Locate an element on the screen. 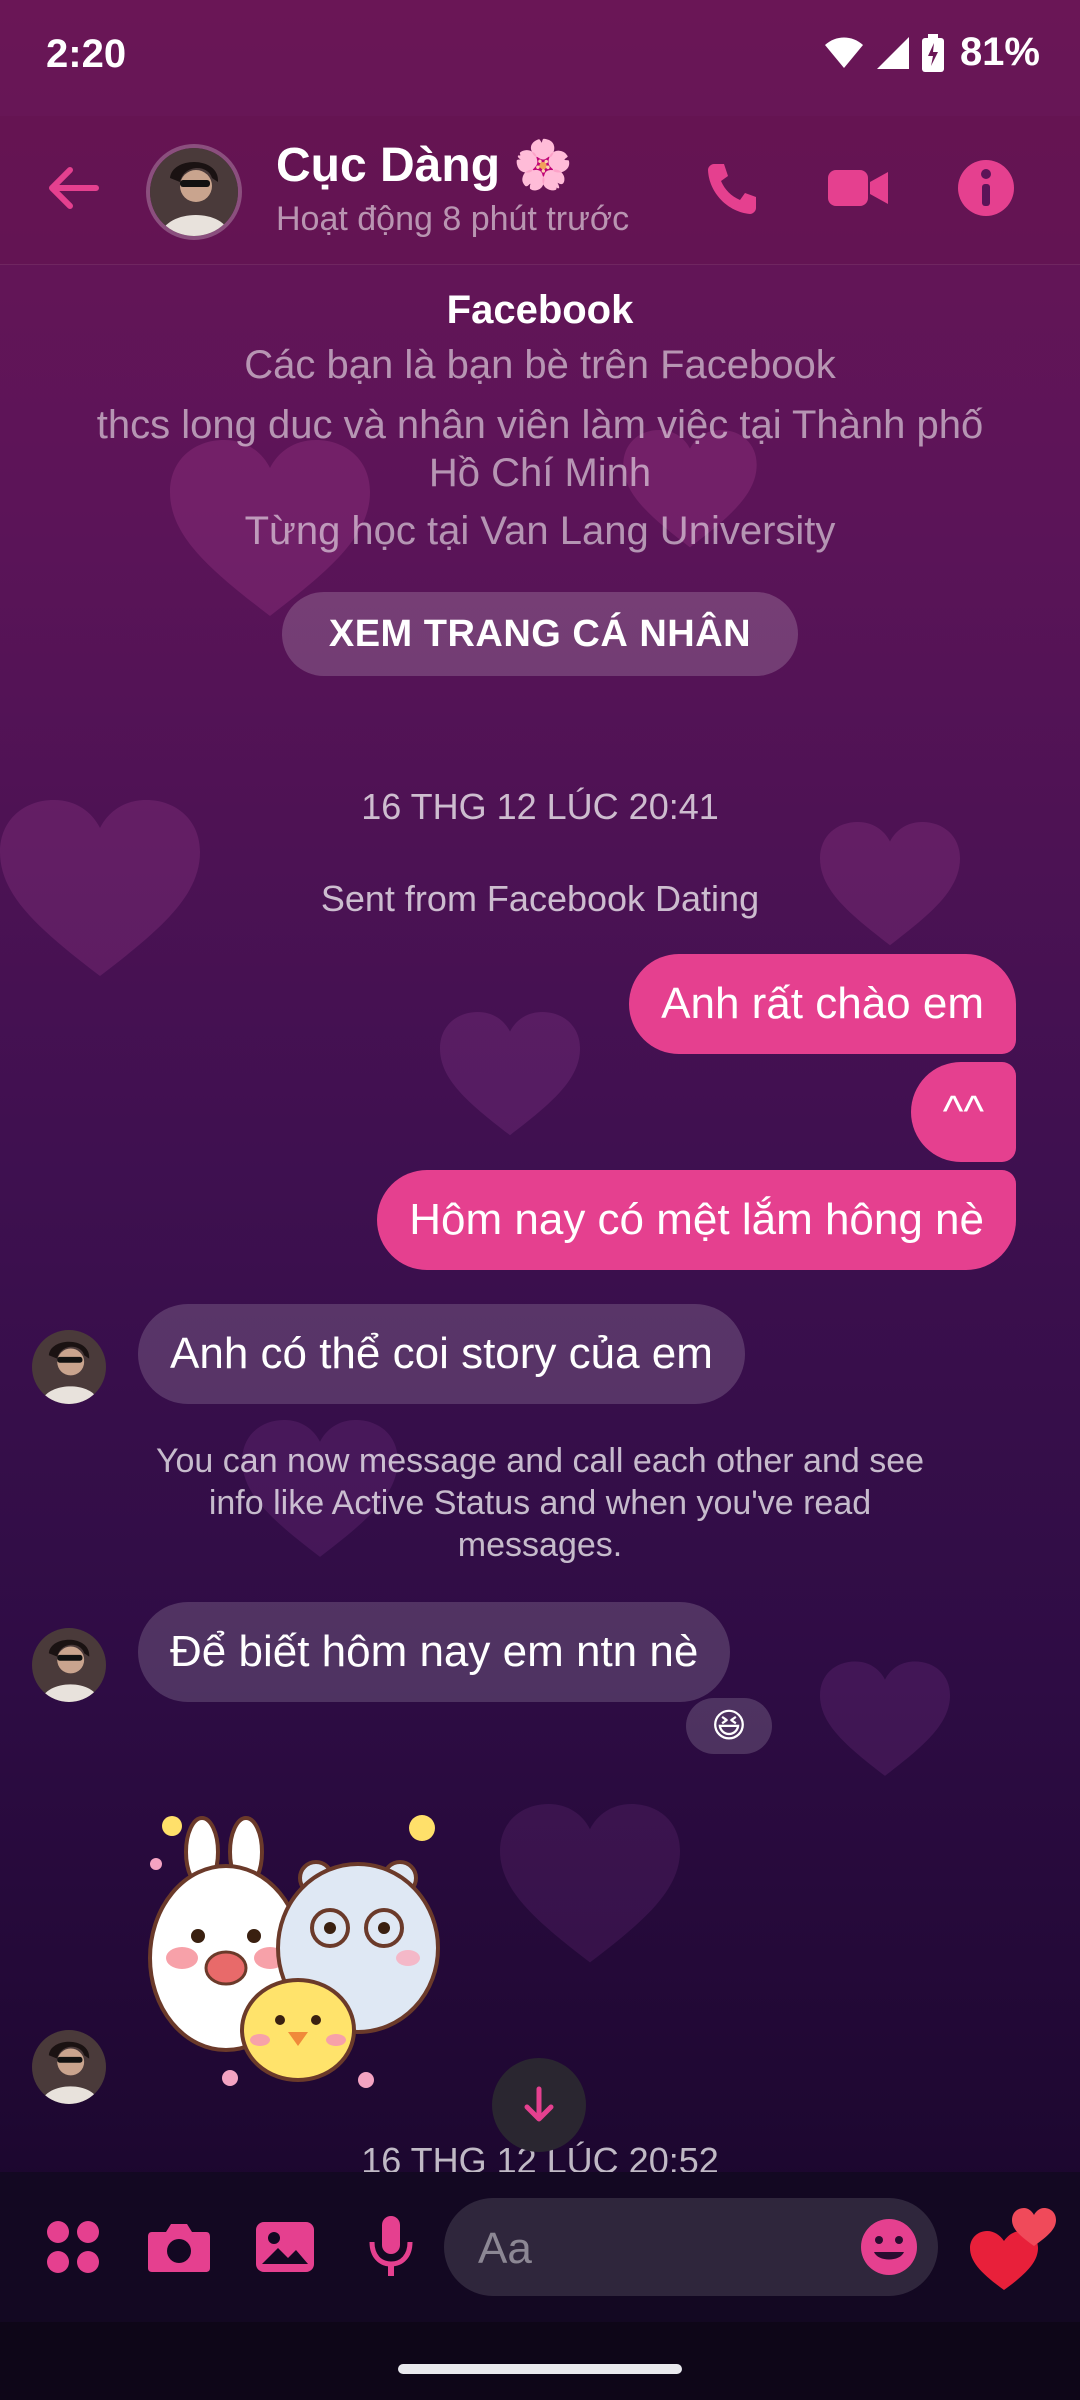 Image resolution: width=1080 pixels, height=2400 pixels. menu-grid-icon is located at coordinates (73, 2247).